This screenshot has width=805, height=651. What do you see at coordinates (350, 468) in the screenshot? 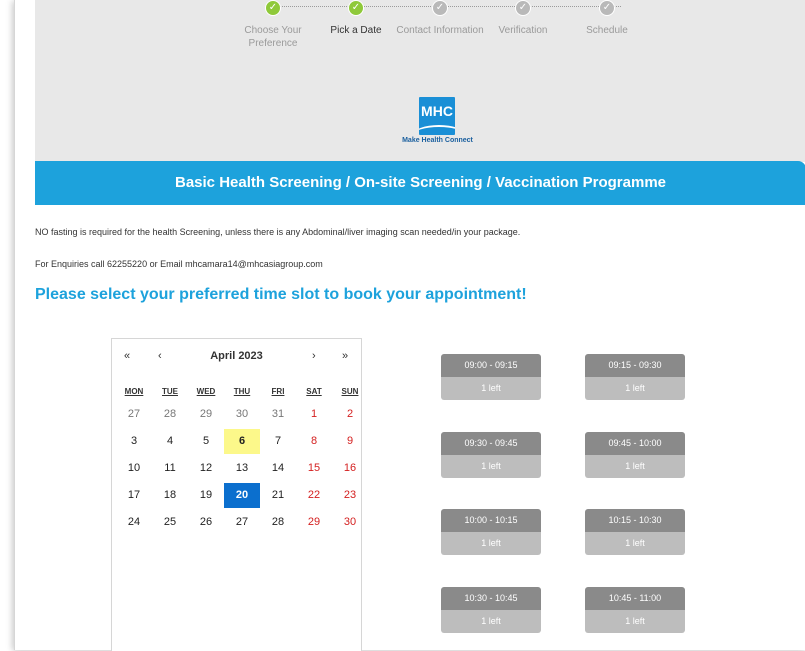
I see `calendar-day: 16` at bounding box center [350, 468].